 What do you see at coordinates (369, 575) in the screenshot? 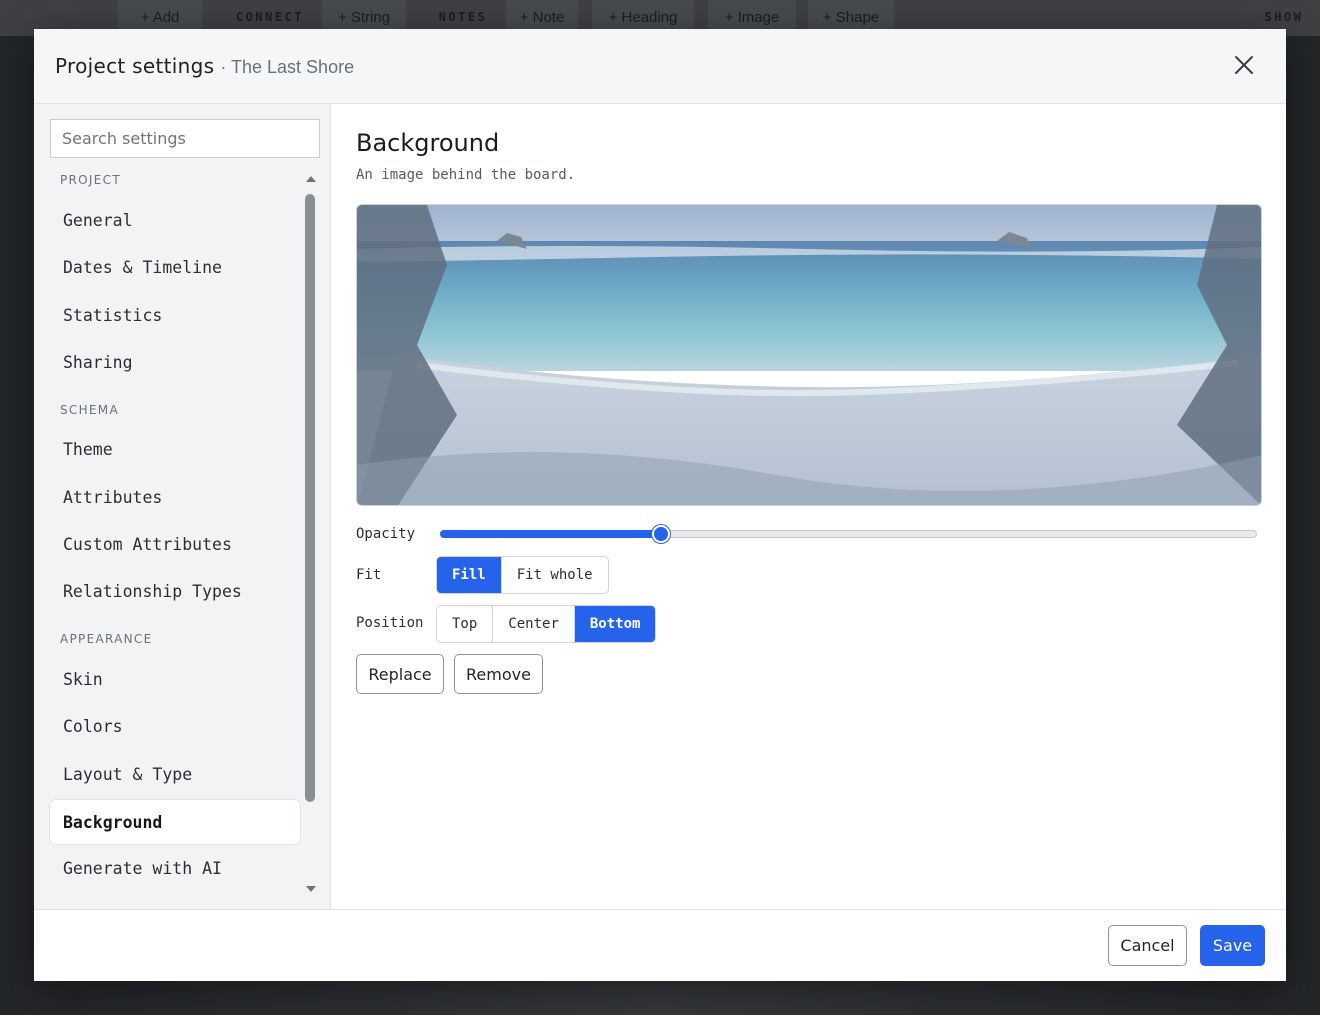
I see `fit-label: Fit` at bounding box center [369, 575].